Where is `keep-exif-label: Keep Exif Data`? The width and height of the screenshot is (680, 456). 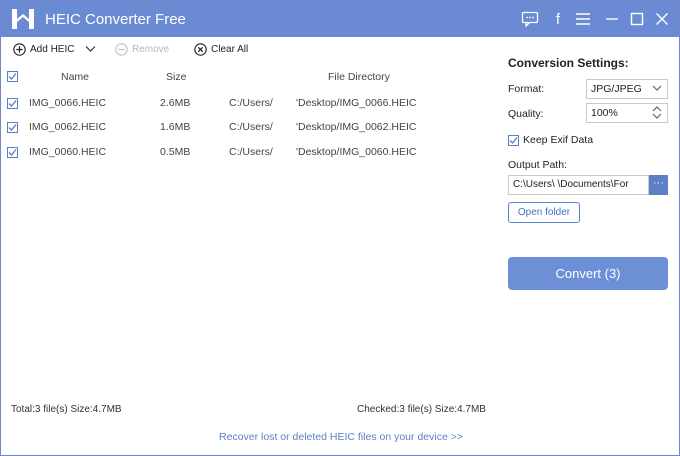
keep-exif-label: Keep Exif Data is located at coordinates (558, 140).